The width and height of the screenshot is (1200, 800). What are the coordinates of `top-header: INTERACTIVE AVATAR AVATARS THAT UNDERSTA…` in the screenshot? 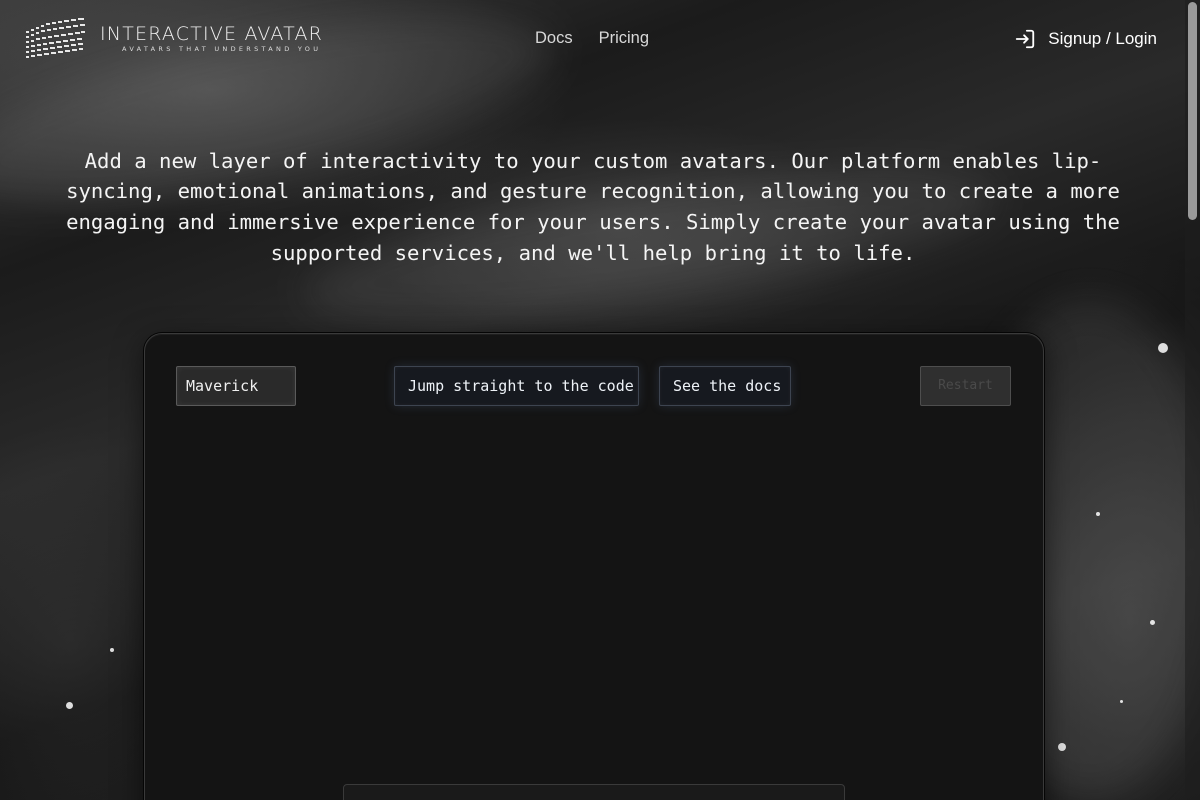 It's located at (600, 40).